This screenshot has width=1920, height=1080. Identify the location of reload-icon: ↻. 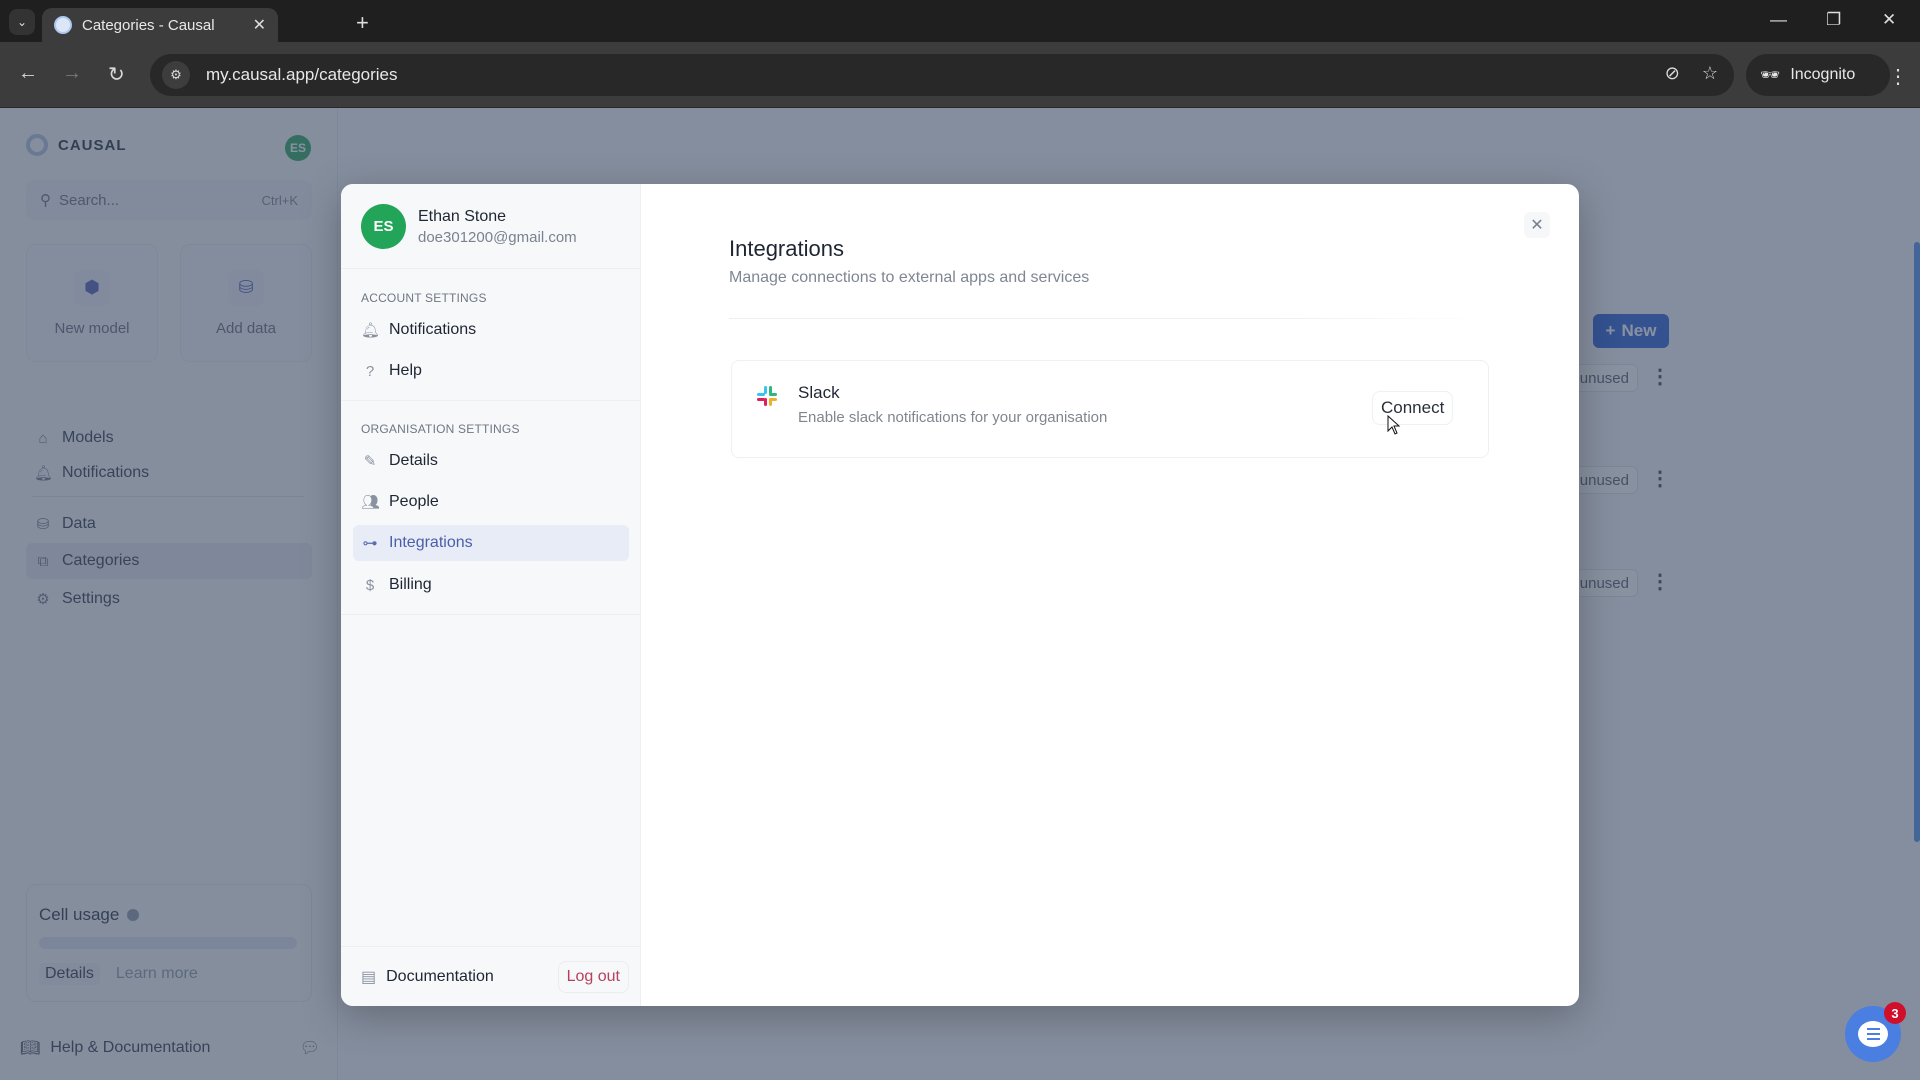
(116, 74).